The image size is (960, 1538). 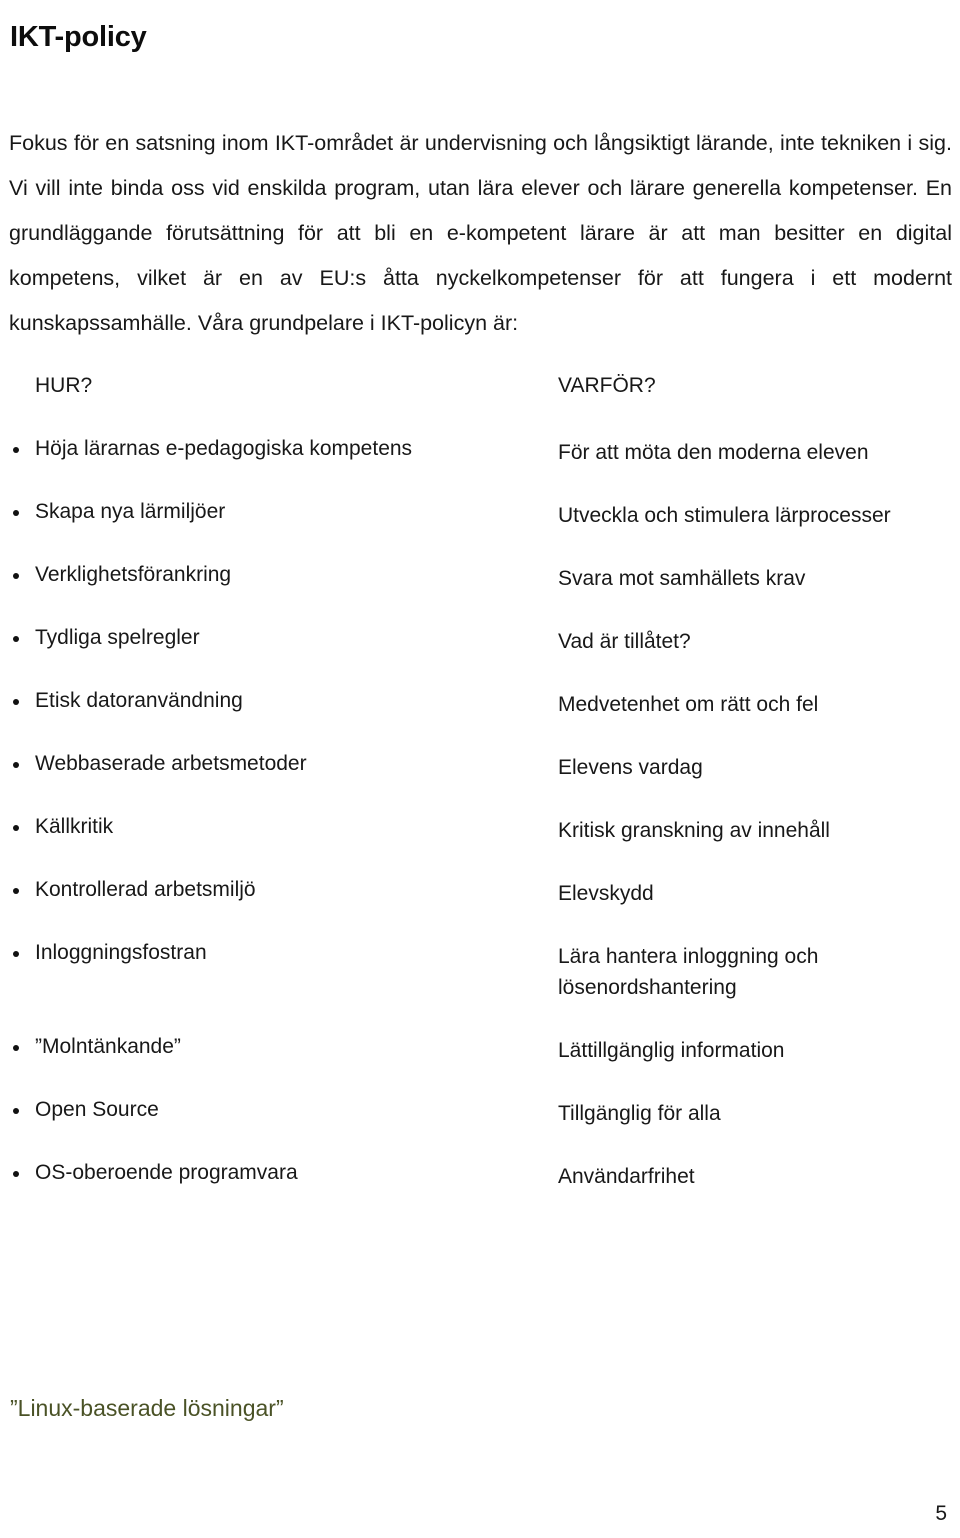 What do you see at coordinates (166, 1172) in the screenshot?
I see `how-cell: OS-oberoende programvara` at bounding box center [166, 1172].